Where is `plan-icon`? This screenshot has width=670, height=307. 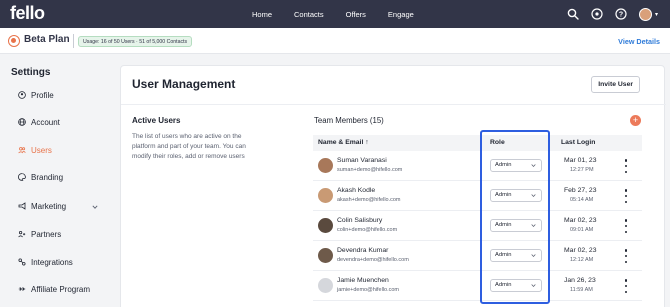 plan-icon is located at coordinates (14, 41).